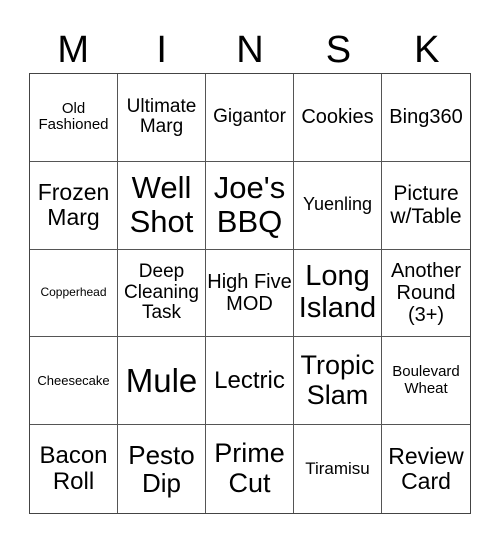  I want to click on bingo-cell: High Five MOD, so click(250, 293).